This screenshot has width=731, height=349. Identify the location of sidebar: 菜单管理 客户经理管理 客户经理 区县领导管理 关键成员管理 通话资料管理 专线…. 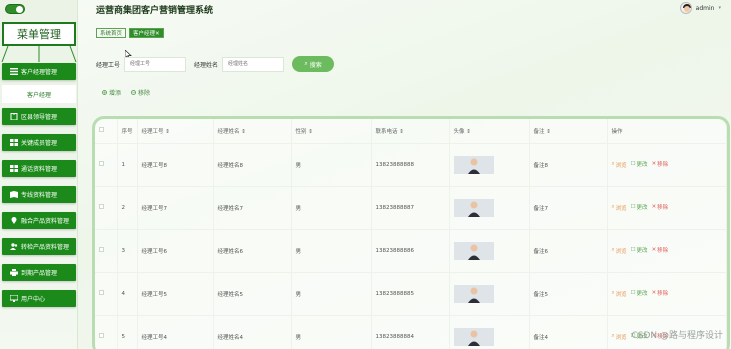
(39, 174).